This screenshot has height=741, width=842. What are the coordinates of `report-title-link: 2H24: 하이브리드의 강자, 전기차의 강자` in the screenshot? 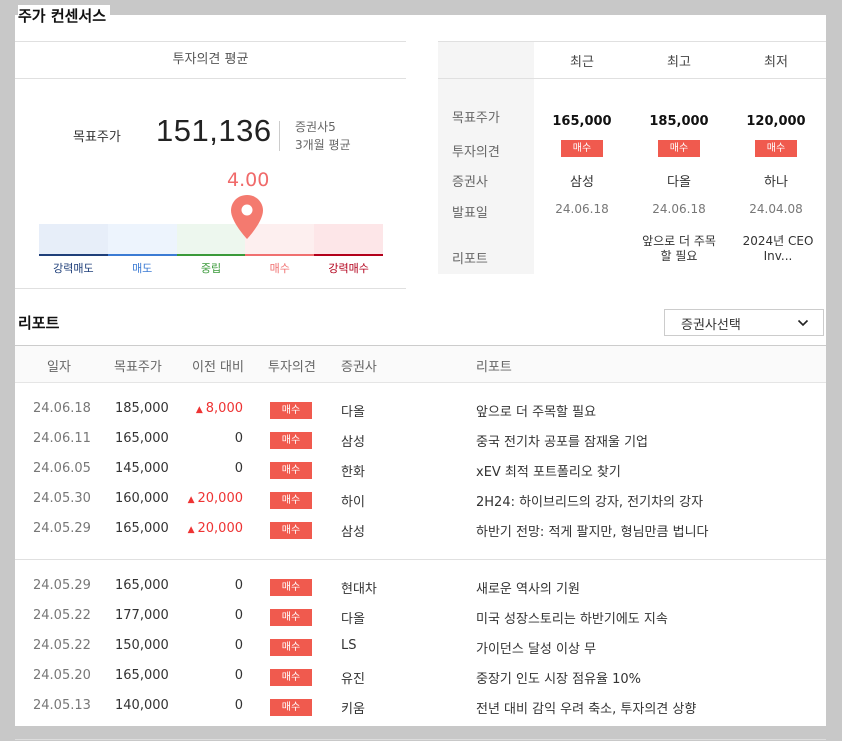 It's located at (589, 500).